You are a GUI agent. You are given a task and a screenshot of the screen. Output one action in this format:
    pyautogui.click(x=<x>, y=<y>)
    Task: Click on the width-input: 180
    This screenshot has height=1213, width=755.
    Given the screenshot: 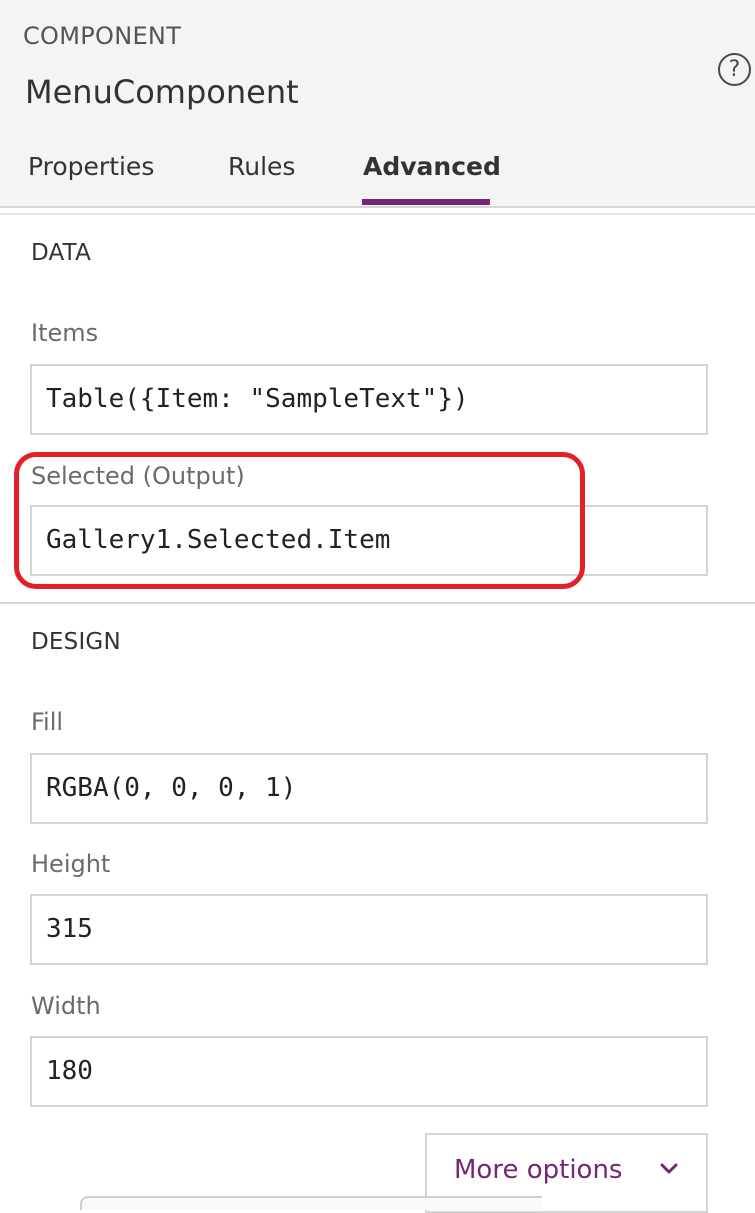 What is the action you would take?
    pyautogui.click(x=369, y=1071)
    